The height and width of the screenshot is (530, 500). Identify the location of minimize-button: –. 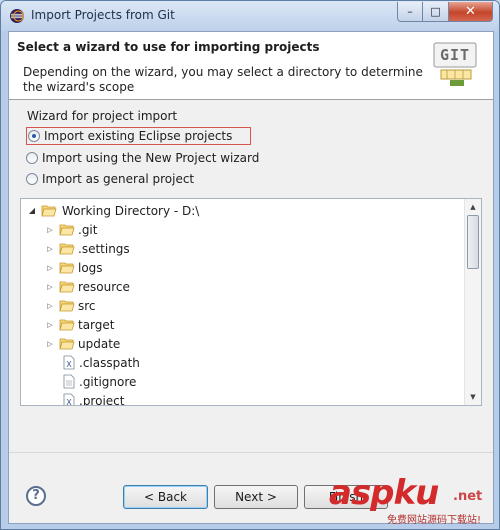
(410, 12).